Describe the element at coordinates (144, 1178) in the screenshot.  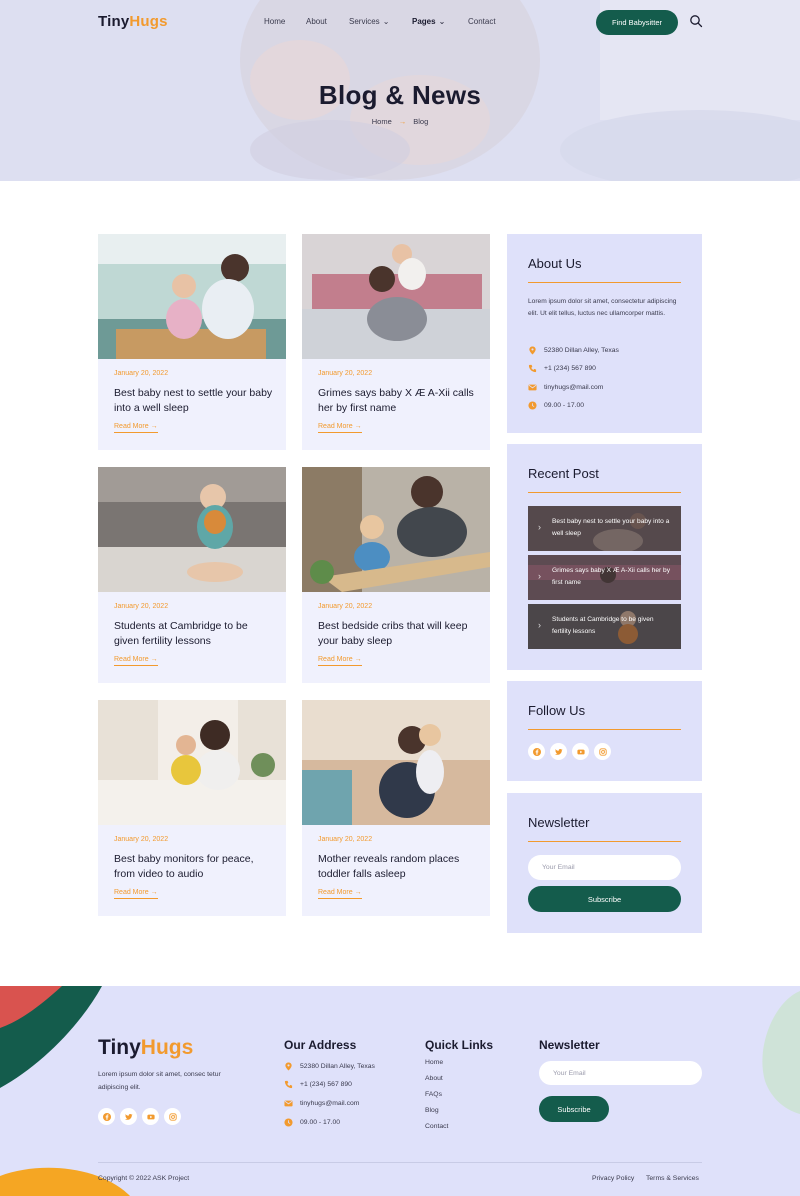
I see `copyright-text: Copyright © 2022 ASK Project` at that location.